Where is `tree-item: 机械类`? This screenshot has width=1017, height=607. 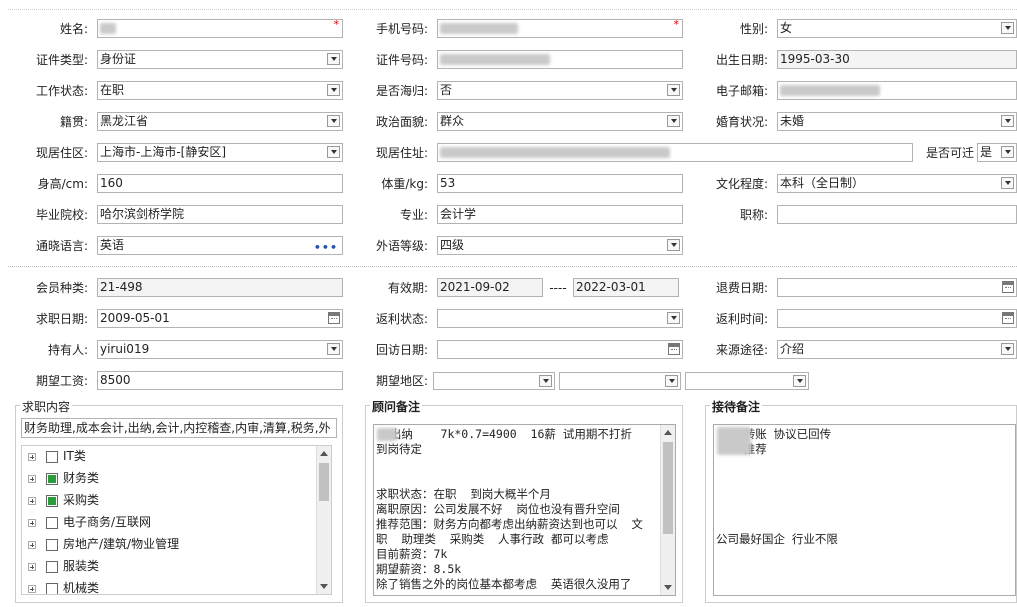
tree-item: 机械类 is located at coordinates (64, 586).